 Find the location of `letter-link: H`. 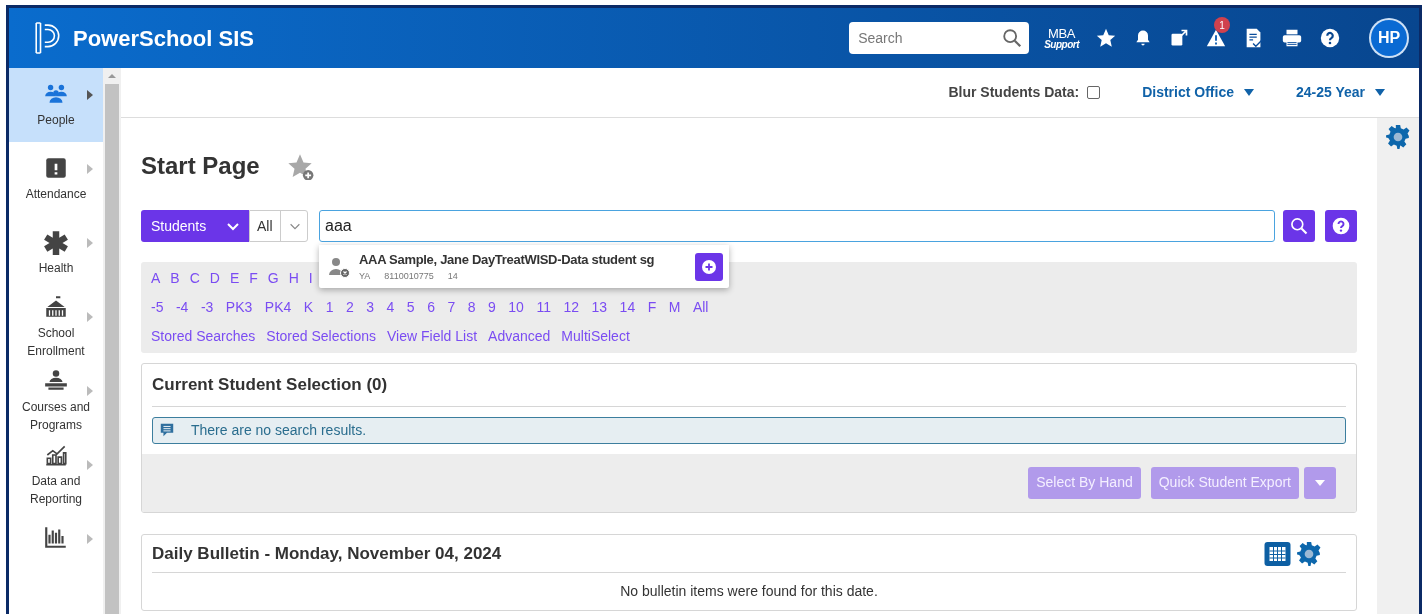

letter-link: H is located at coordinates (293, 278).